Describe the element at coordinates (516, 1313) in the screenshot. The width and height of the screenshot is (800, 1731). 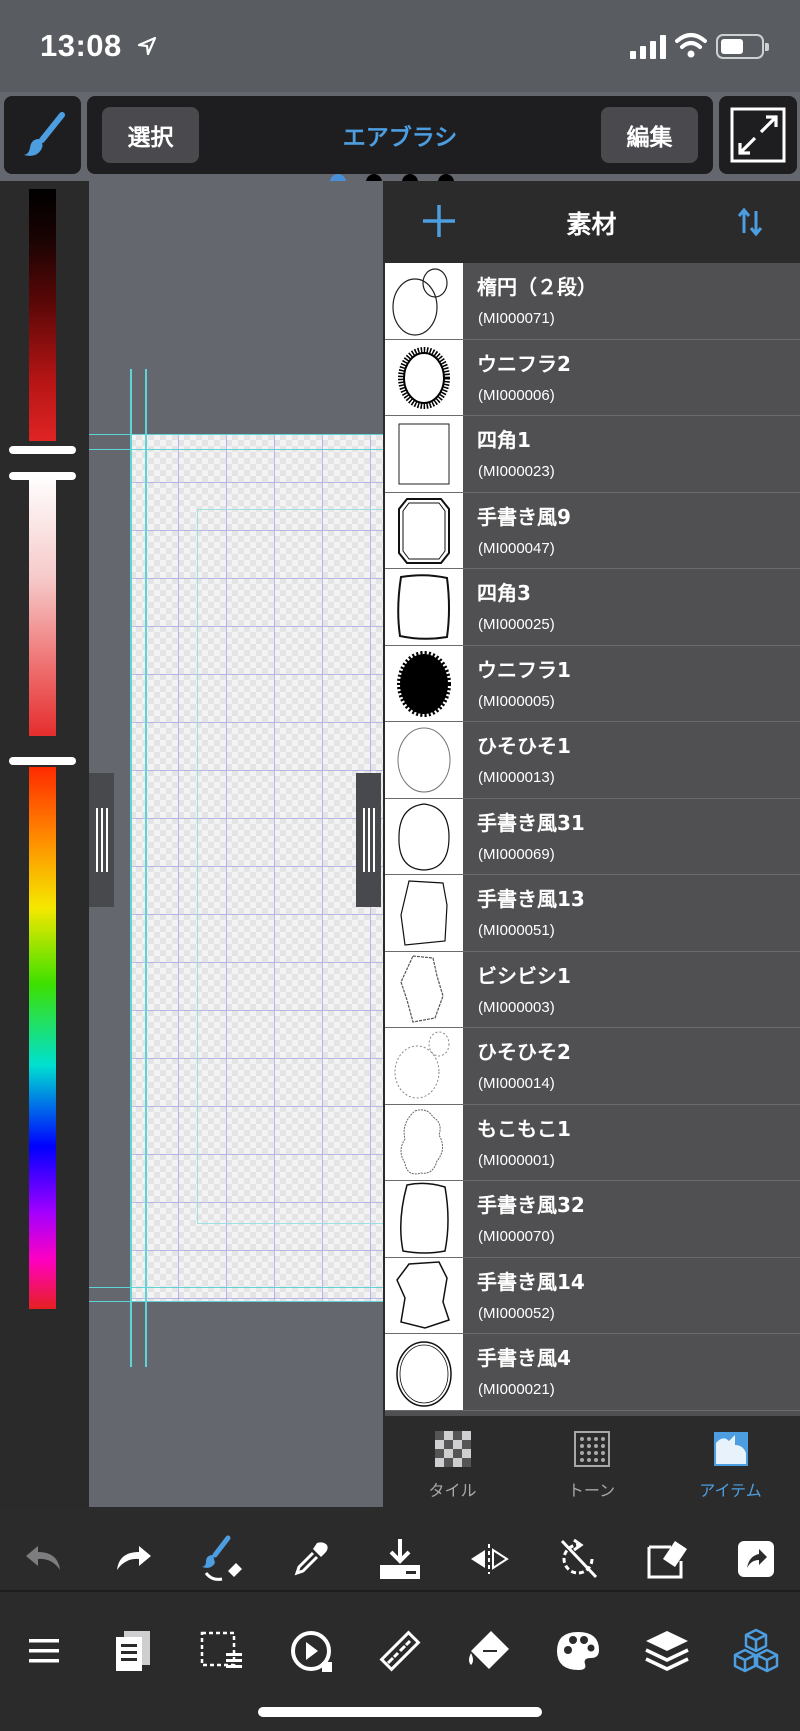
I see `material-code: (MI000052)` at that location.